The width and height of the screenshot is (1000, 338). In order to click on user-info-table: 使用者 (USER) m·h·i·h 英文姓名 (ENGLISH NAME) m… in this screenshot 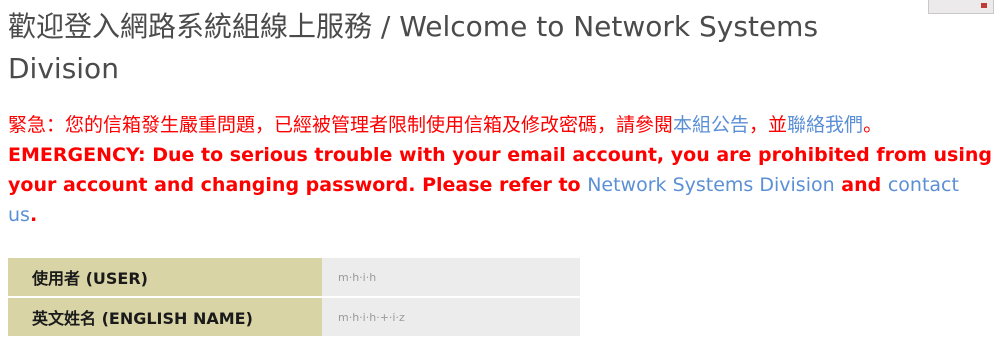, I will do `click(294, 298)`.